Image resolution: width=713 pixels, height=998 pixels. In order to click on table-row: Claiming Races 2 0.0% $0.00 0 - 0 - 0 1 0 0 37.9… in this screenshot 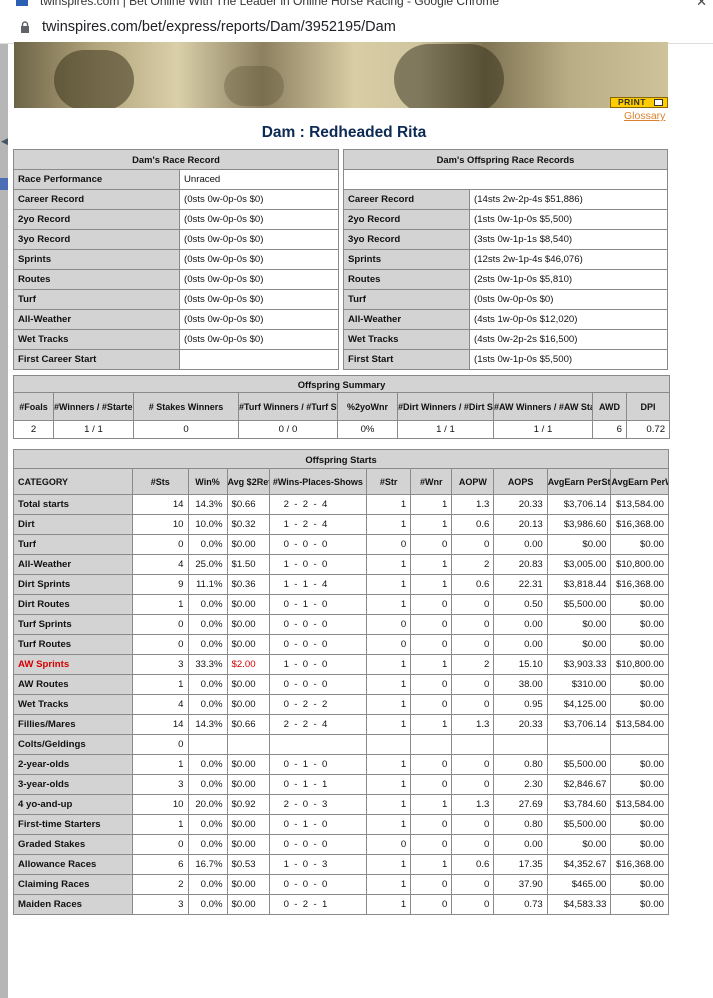, I will do `click(340, 884)`.